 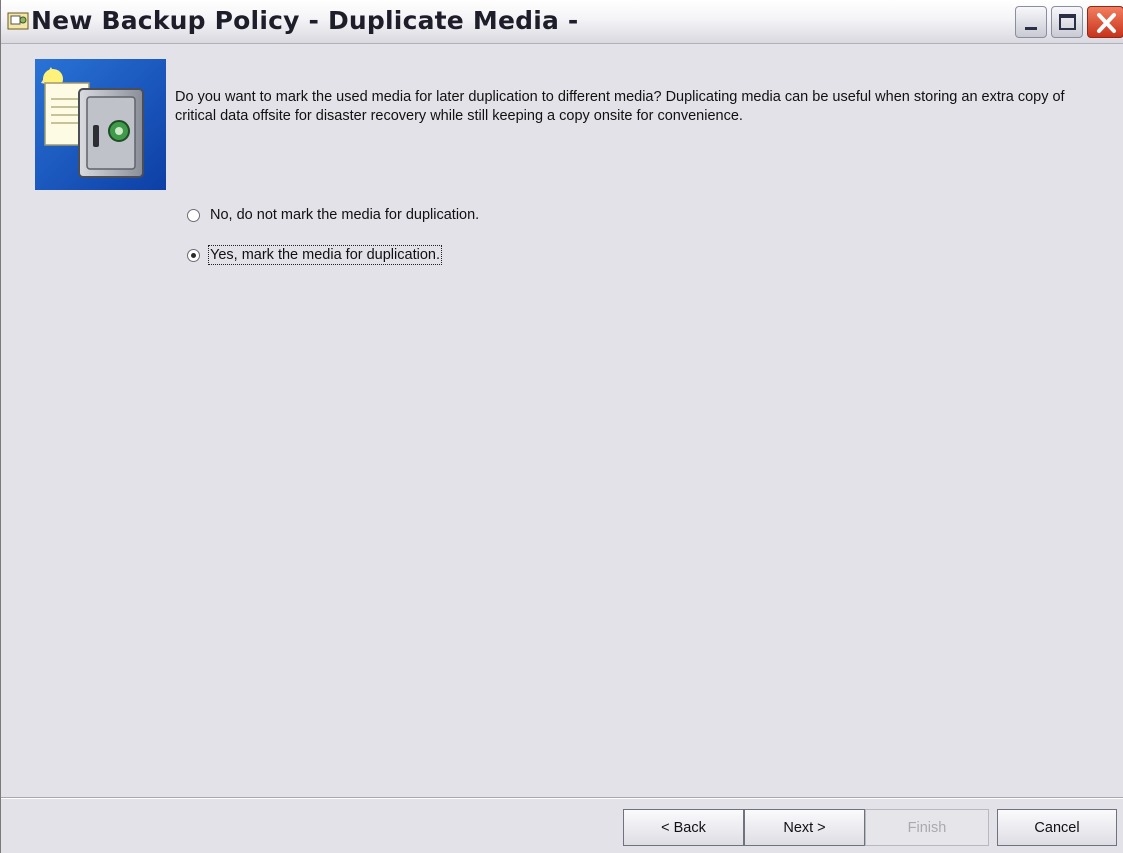 What do you see at coordinates (683, 827) in the screenshot?
I see `back-button: < Back` at bounding box center [683, 827].